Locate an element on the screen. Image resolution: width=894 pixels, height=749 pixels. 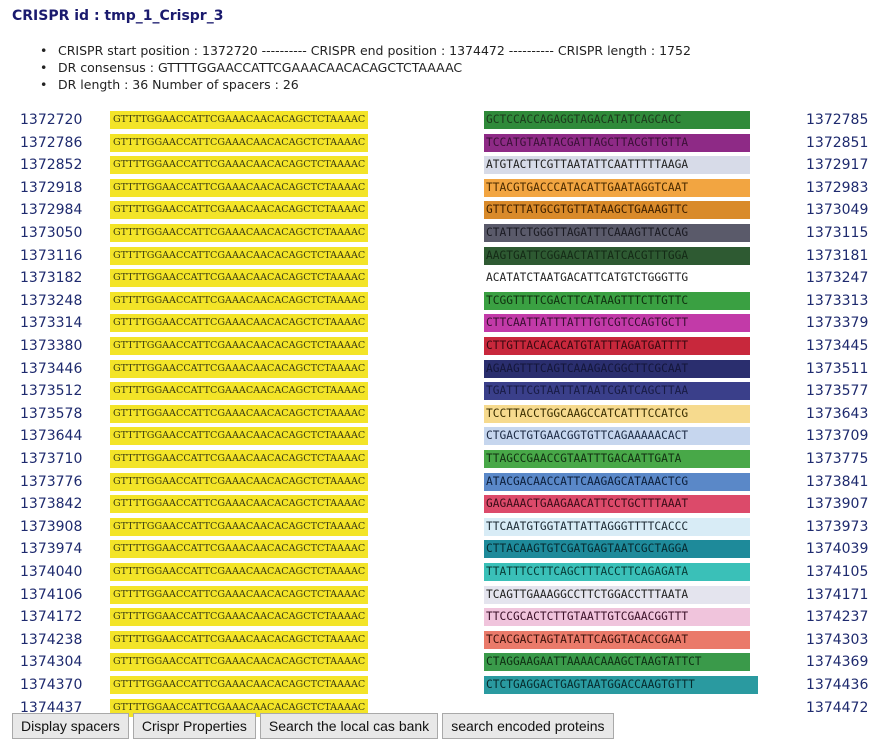
row-start-position: 1373314 is located at coordinates (51, 323).